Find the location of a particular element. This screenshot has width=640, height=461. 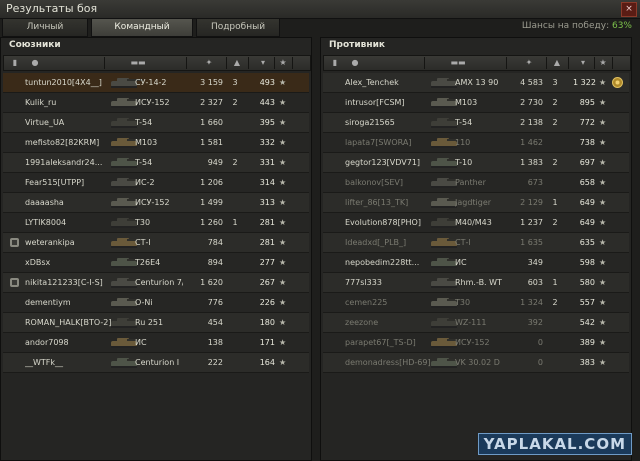

player-name: Alex_Tenchek is located at coordinates (389, 82).